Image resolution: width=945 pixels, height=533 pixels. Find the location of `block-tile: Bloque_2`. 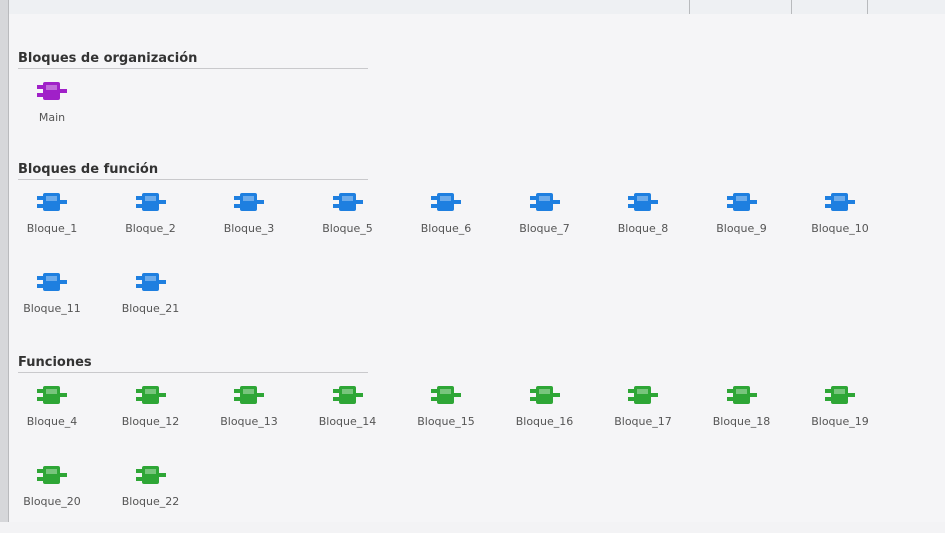

block-tile: Bloque_2 is located at coordinates (151, 216).